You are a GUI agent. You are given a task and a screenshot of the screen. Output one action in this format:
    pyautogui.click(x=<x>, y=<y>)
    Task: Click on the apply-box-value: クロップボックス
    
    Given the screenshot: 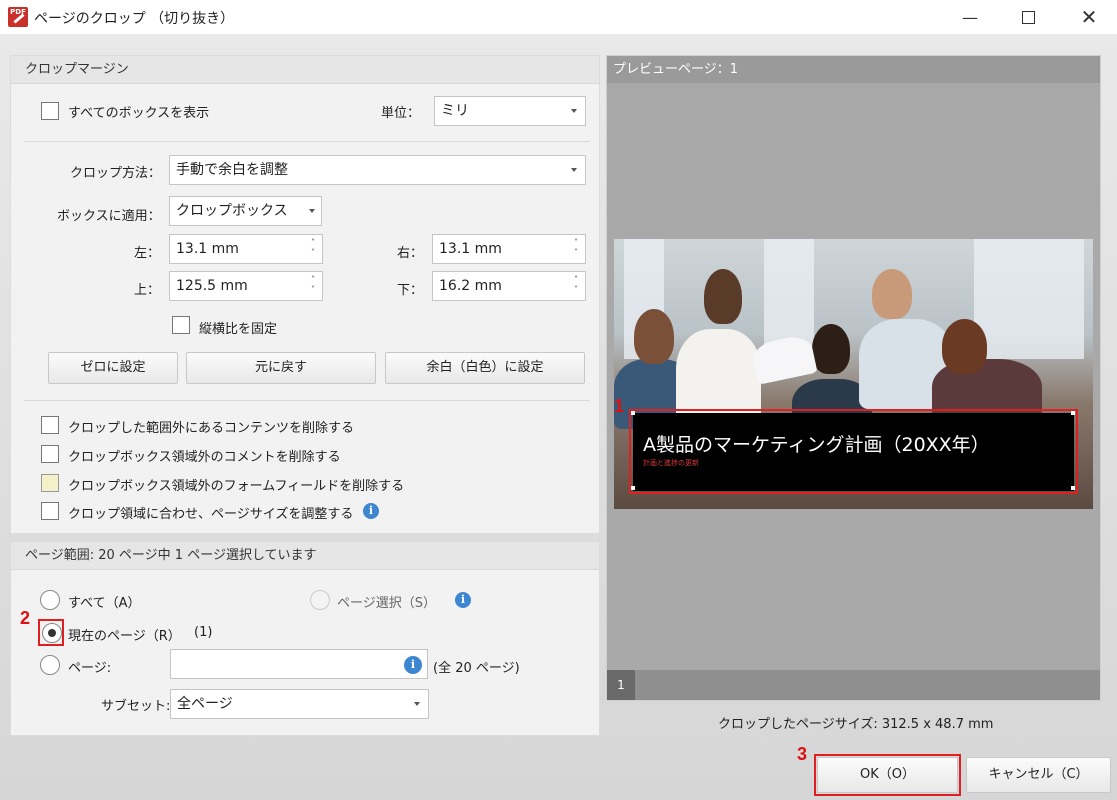 What is the action you would take?
    pyautogui.click(x=232, y=211)
    